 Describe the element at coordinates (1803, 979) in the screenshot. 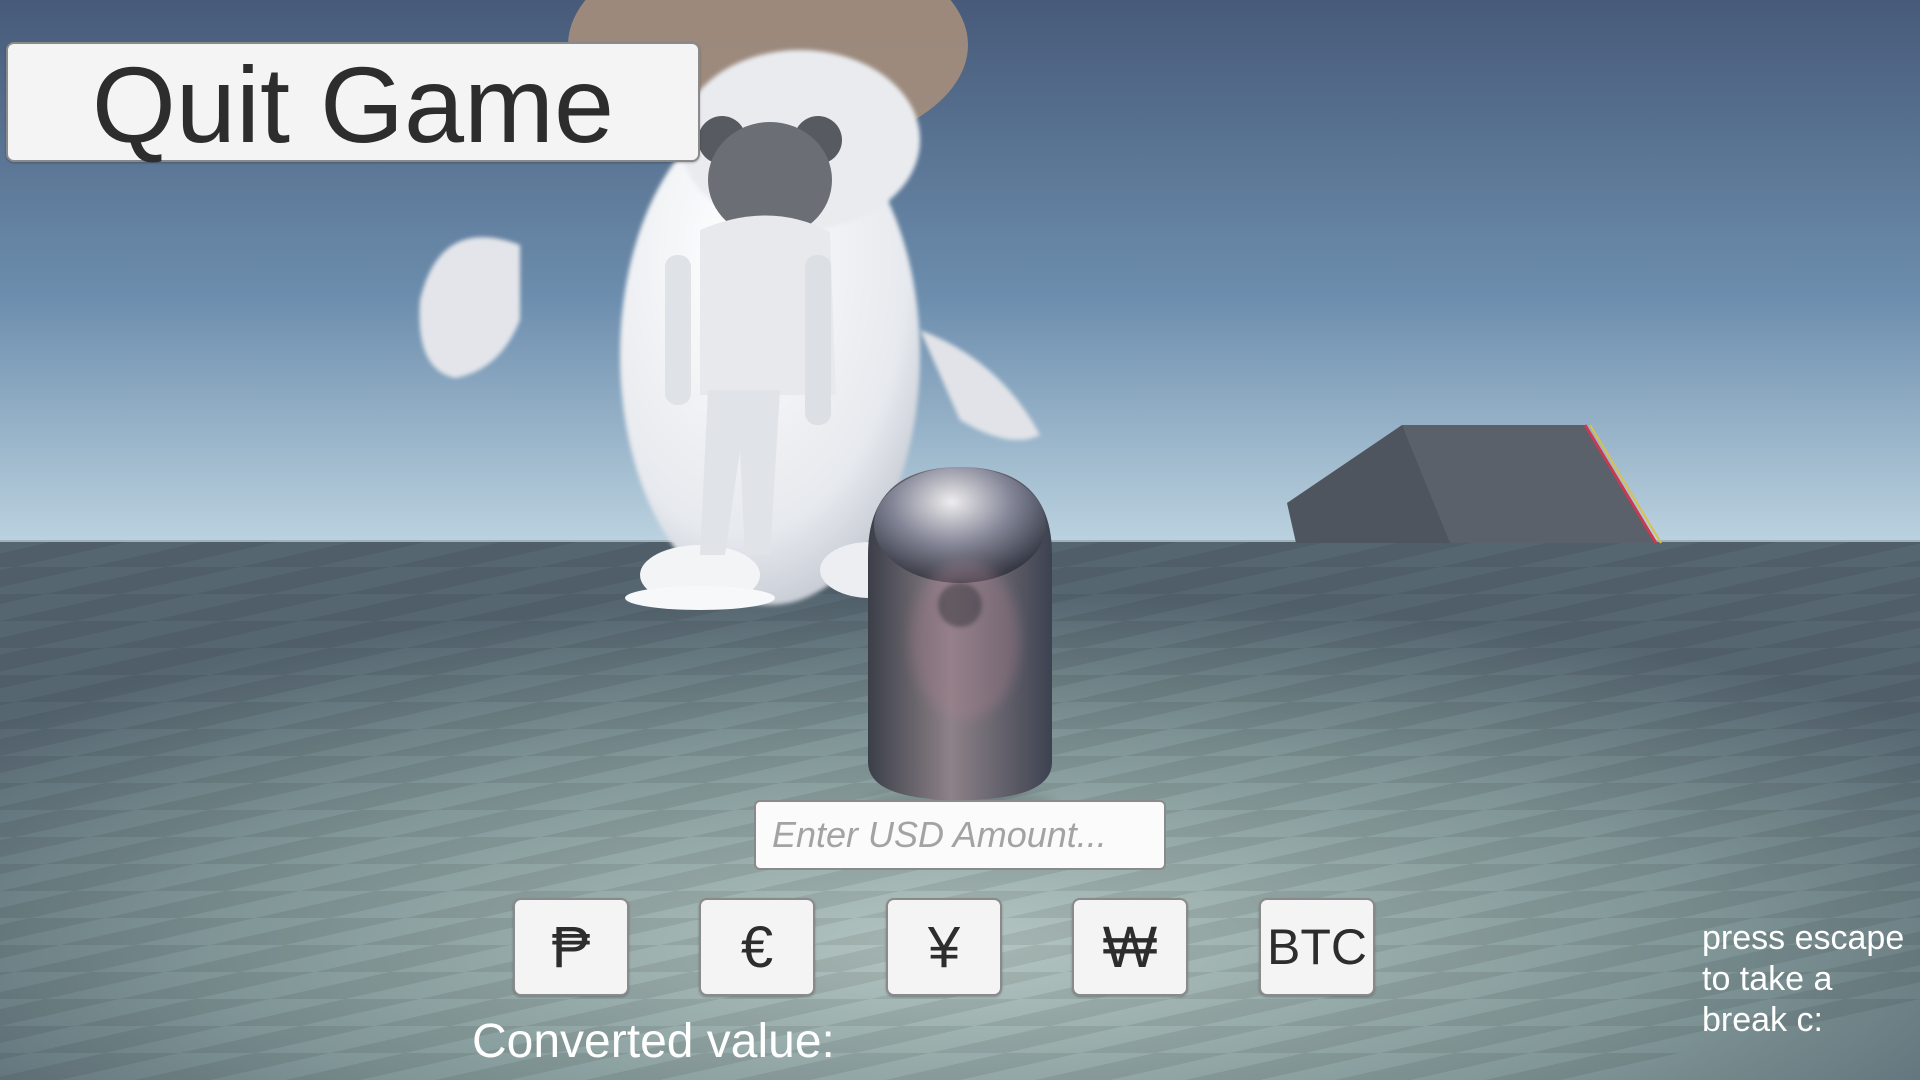

I see `escape-hint-text: press escape to take a break c:` at that location.